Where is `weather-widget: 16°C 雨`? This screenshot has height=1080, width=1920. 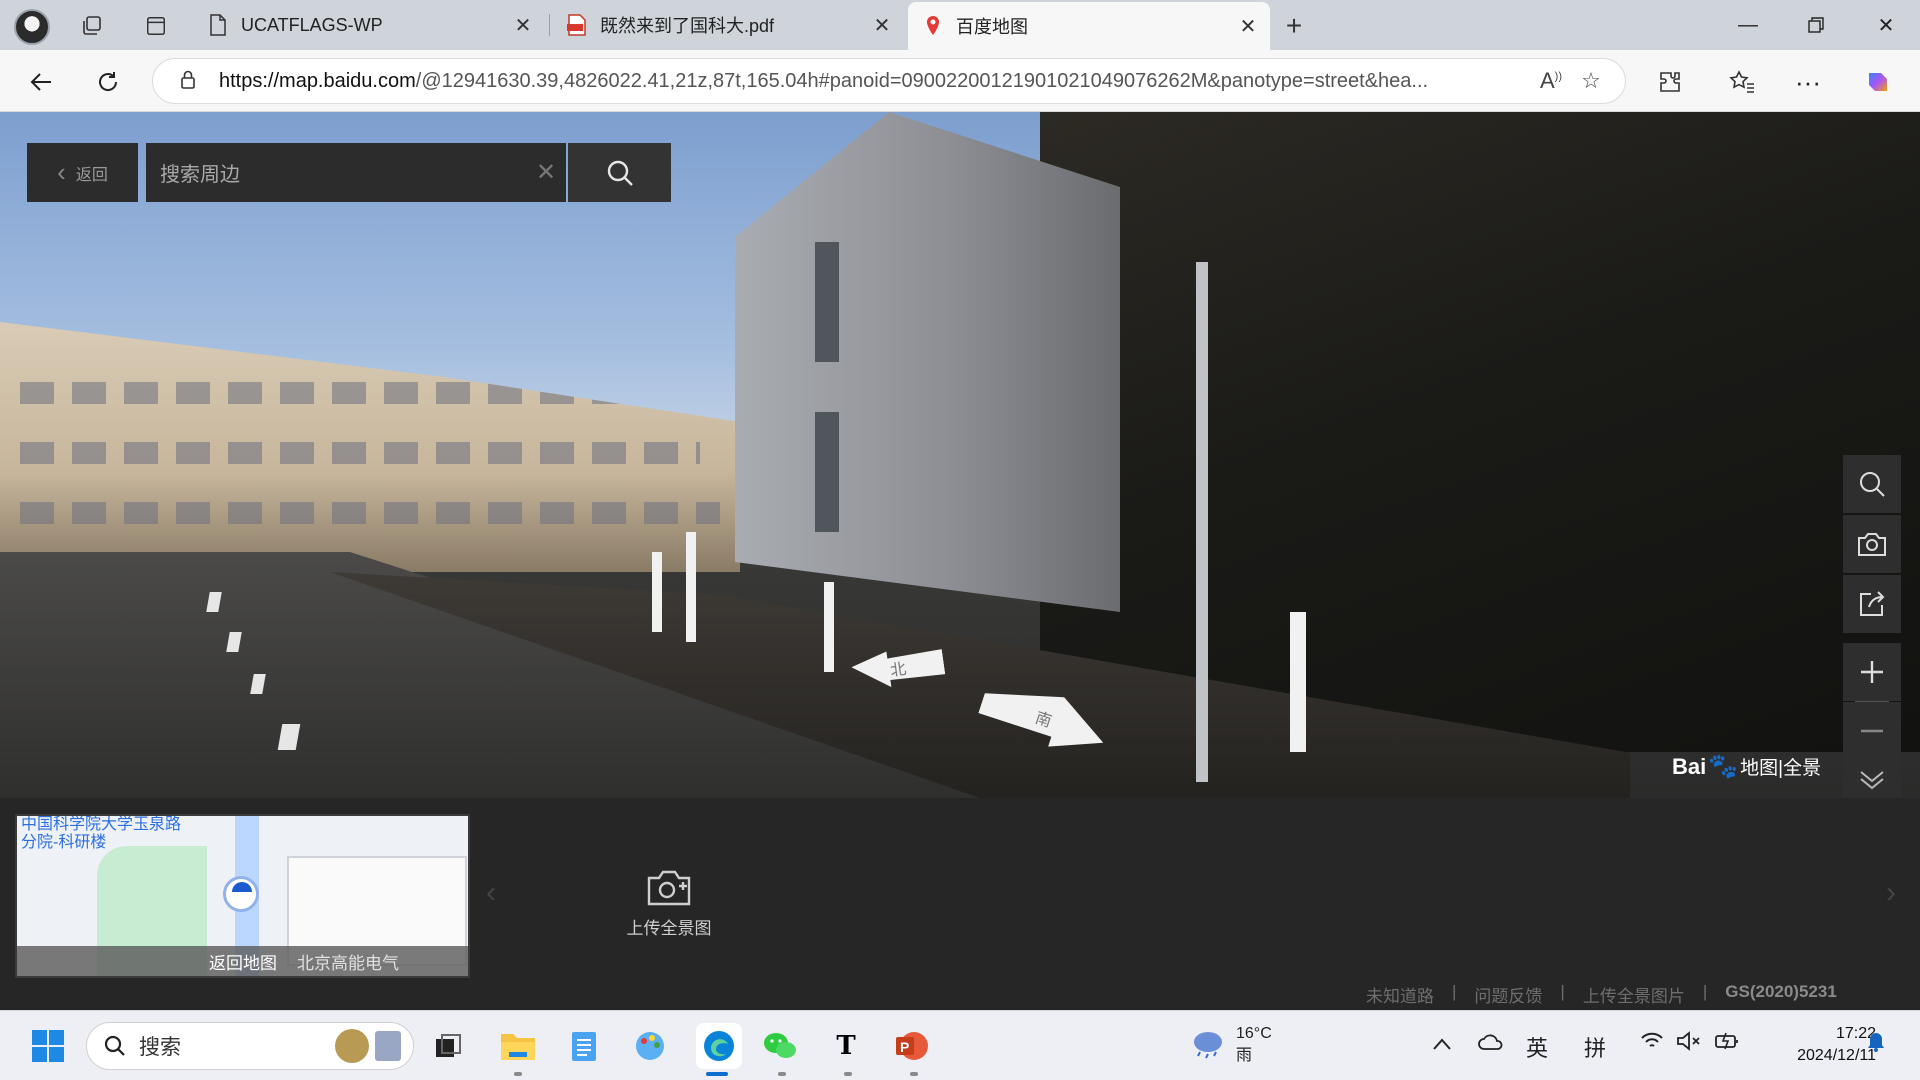
weather-widget: 16°C 雨 is located at coordinates (1230, 1045).